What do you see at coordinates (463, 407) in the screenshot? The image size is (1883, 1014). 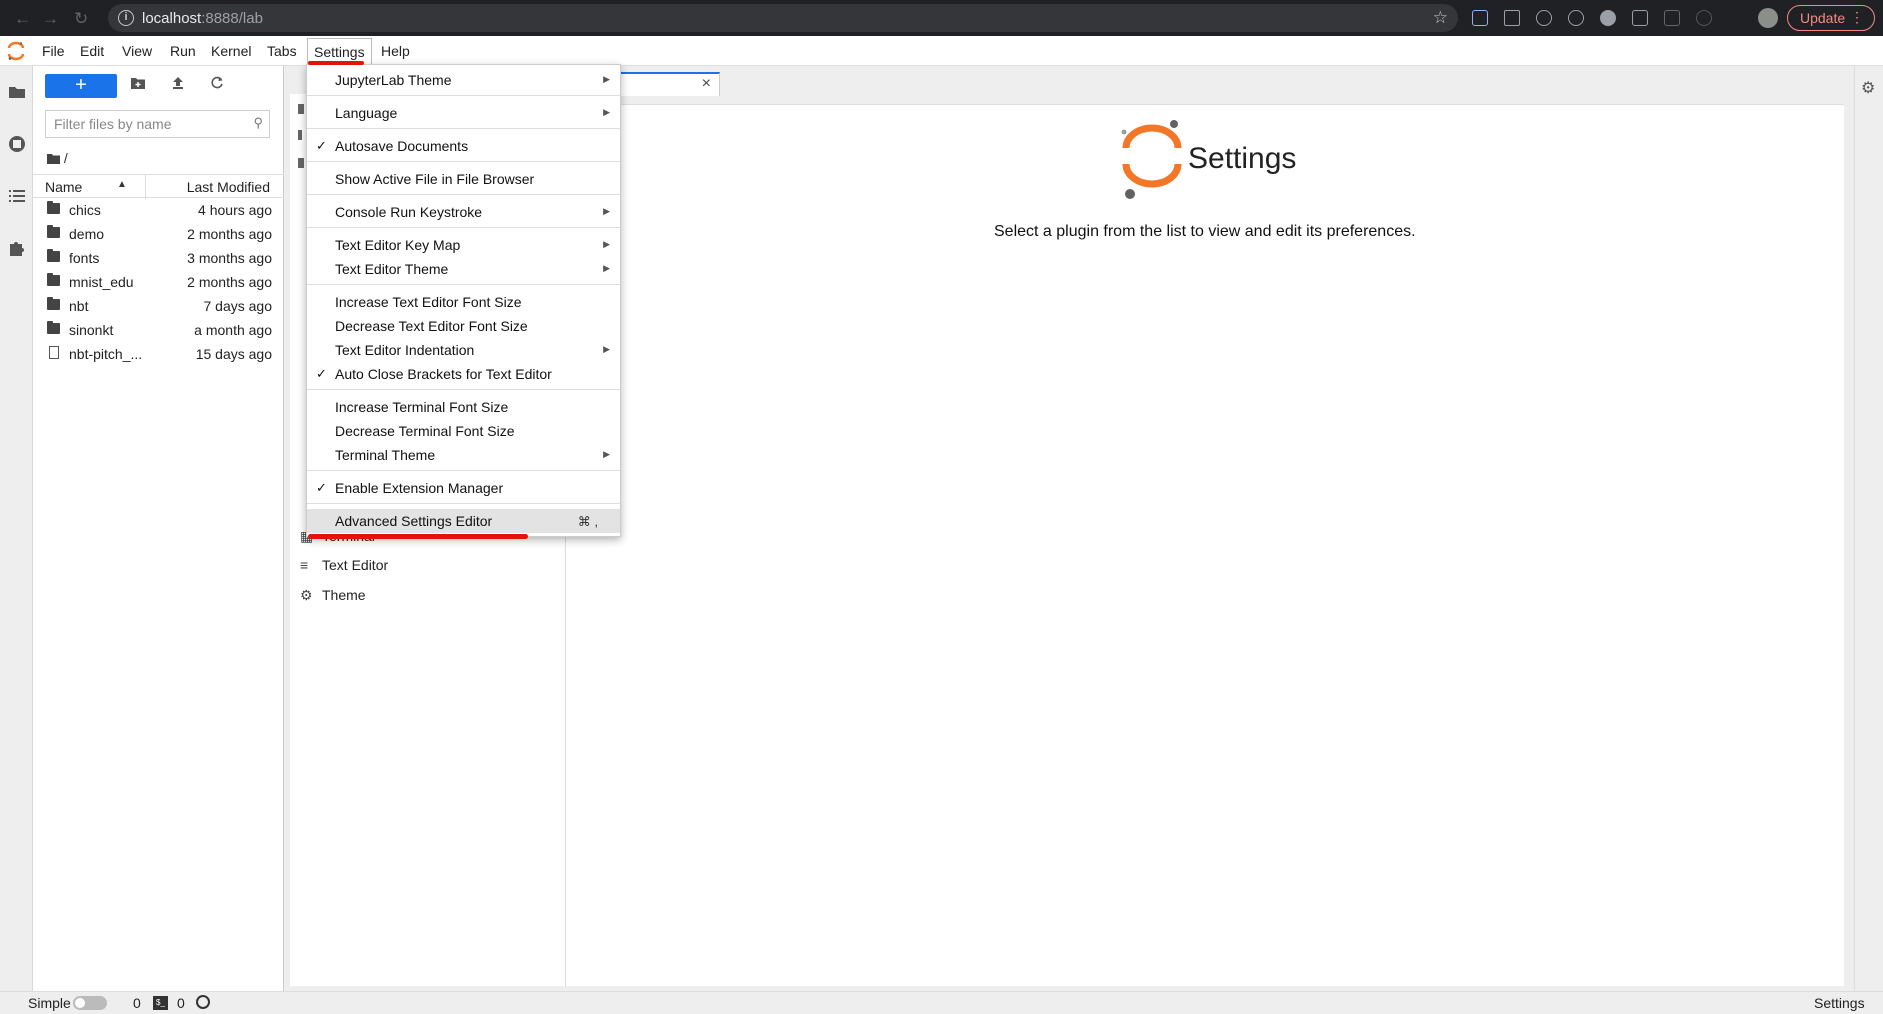 I see `menu-item-increase-terminal-font-size: Increase Terminal Font Size` at bounding box center [463, 407].